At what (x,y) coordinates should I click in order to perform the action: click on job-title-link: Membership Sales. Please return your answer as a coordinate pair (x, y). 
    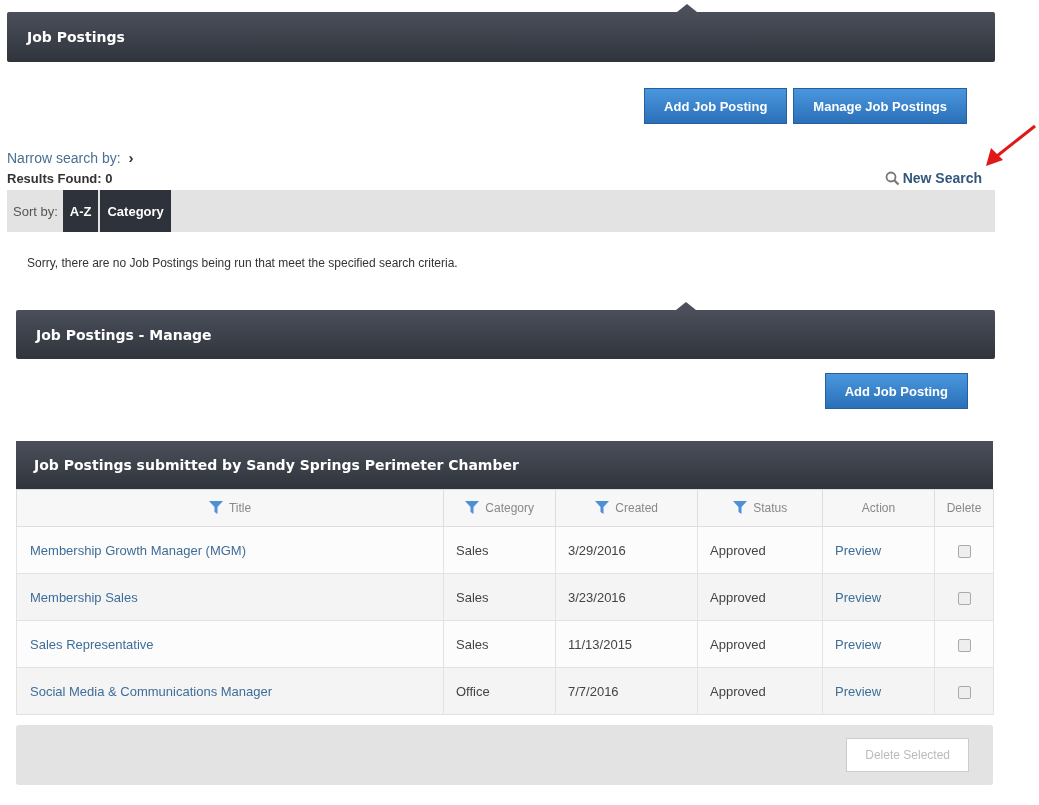
    Looking at the image, I should click on (230, 597).